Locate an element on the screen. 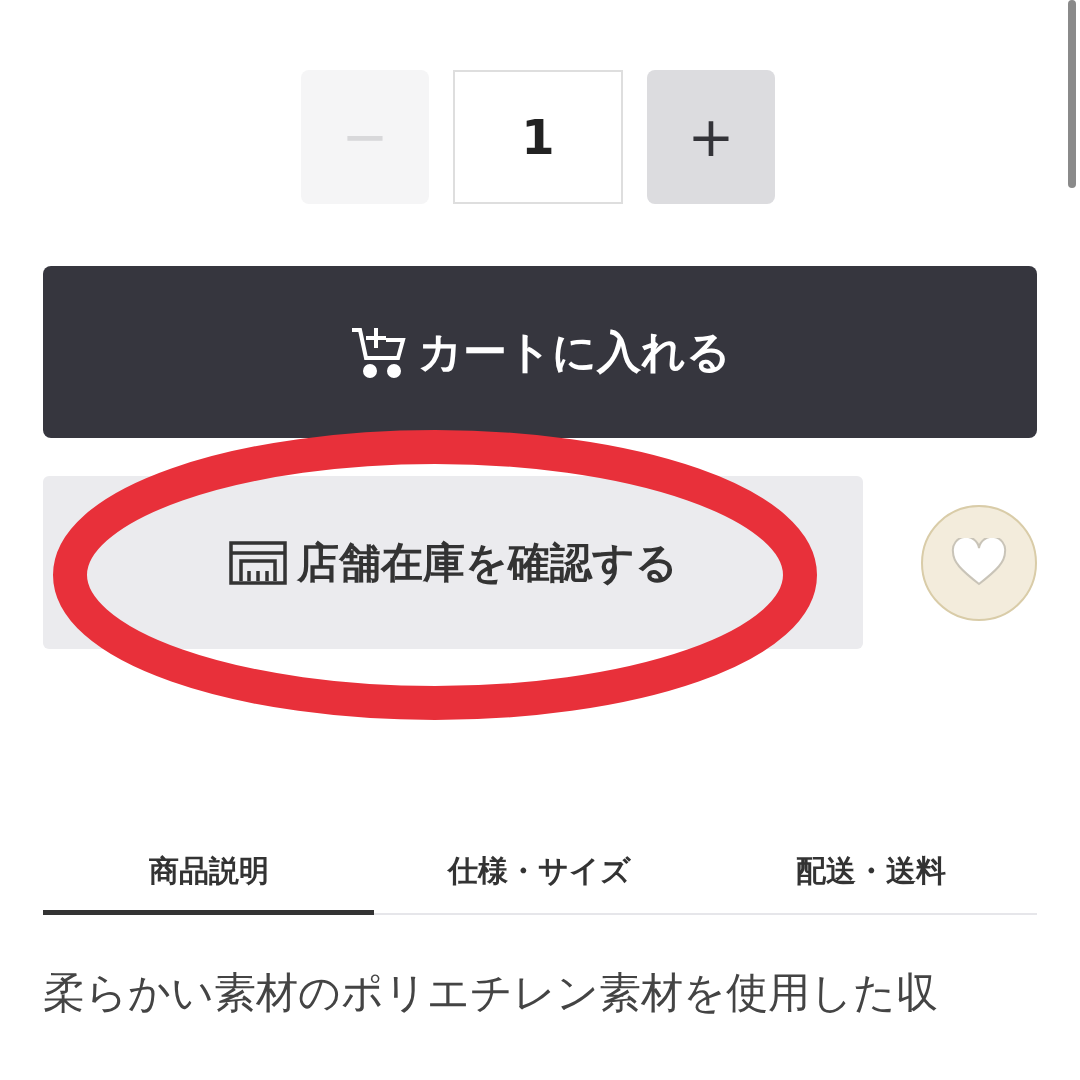 The height and width of the screenshot is (1080, 1080). store-icon is located at coordinates (257, 562).